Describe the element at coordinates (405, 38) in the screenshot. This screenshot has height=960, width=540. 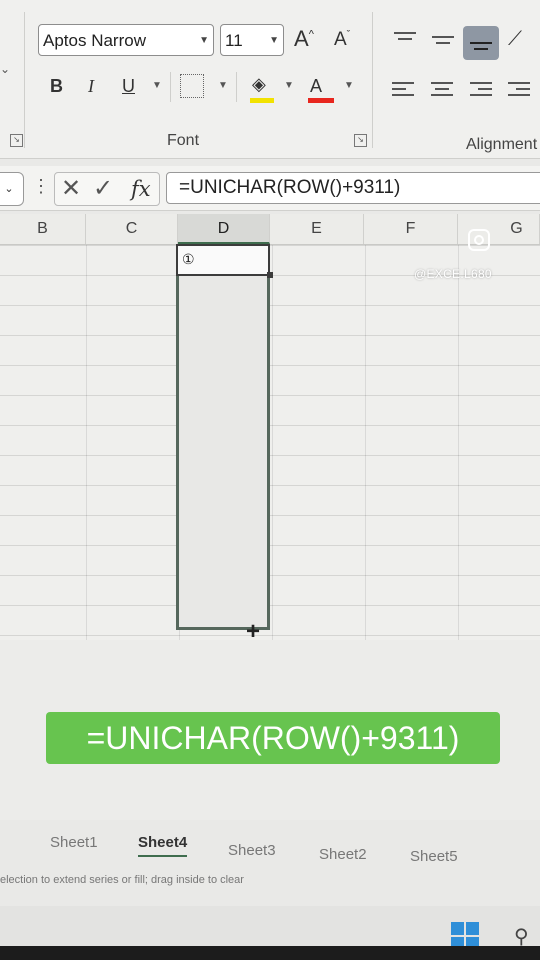
I see `align-top-icon` at that location.